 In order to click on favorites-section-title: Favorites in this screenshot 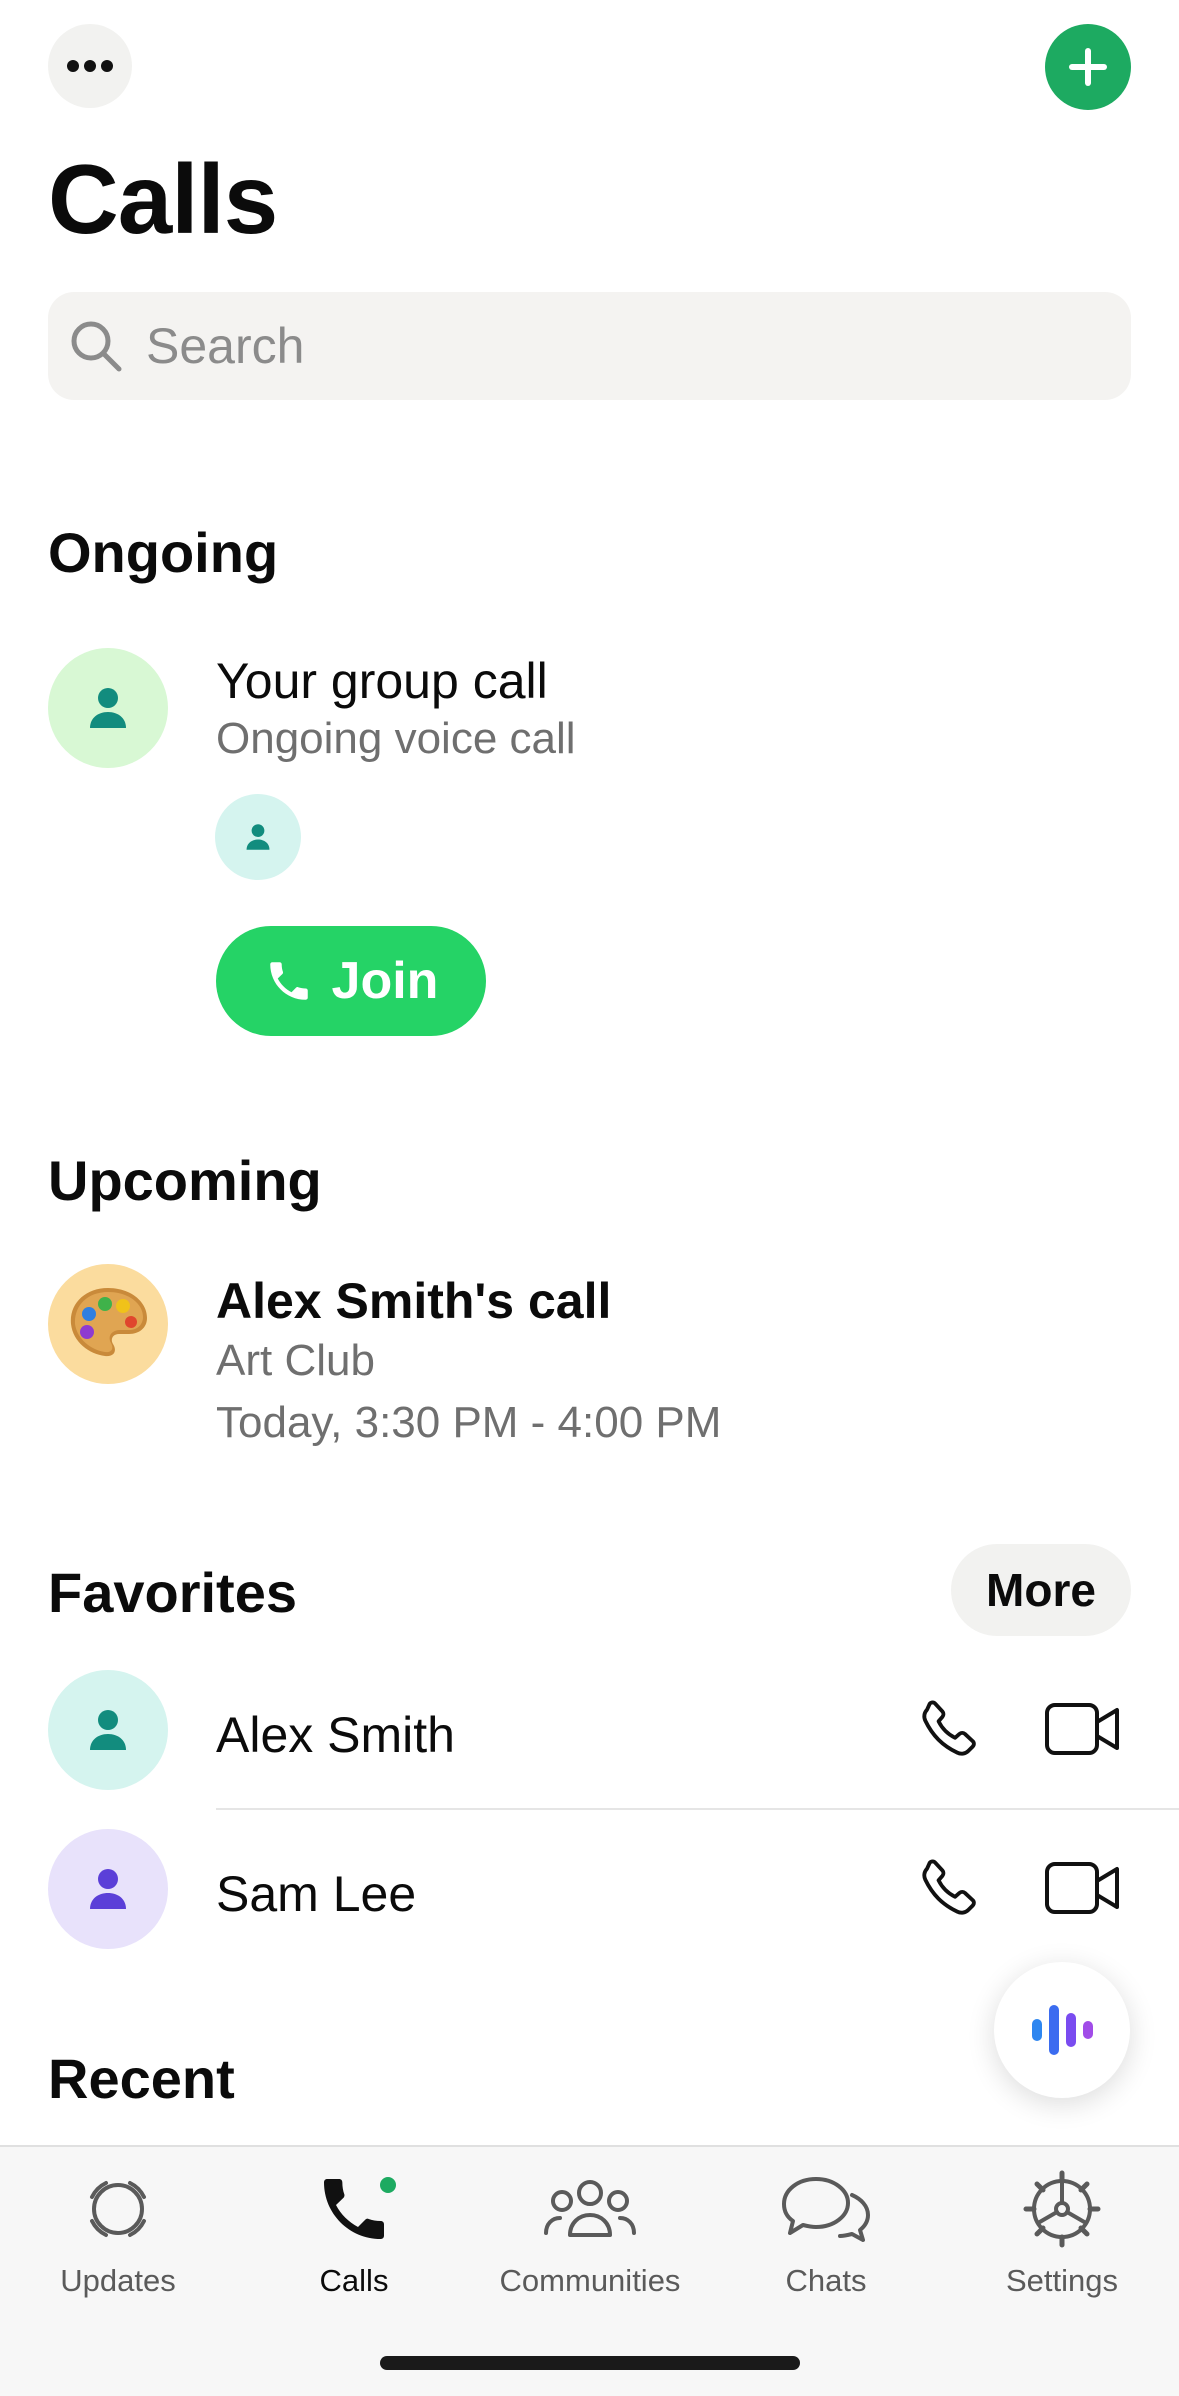, I will do `click(172, 1592)`.